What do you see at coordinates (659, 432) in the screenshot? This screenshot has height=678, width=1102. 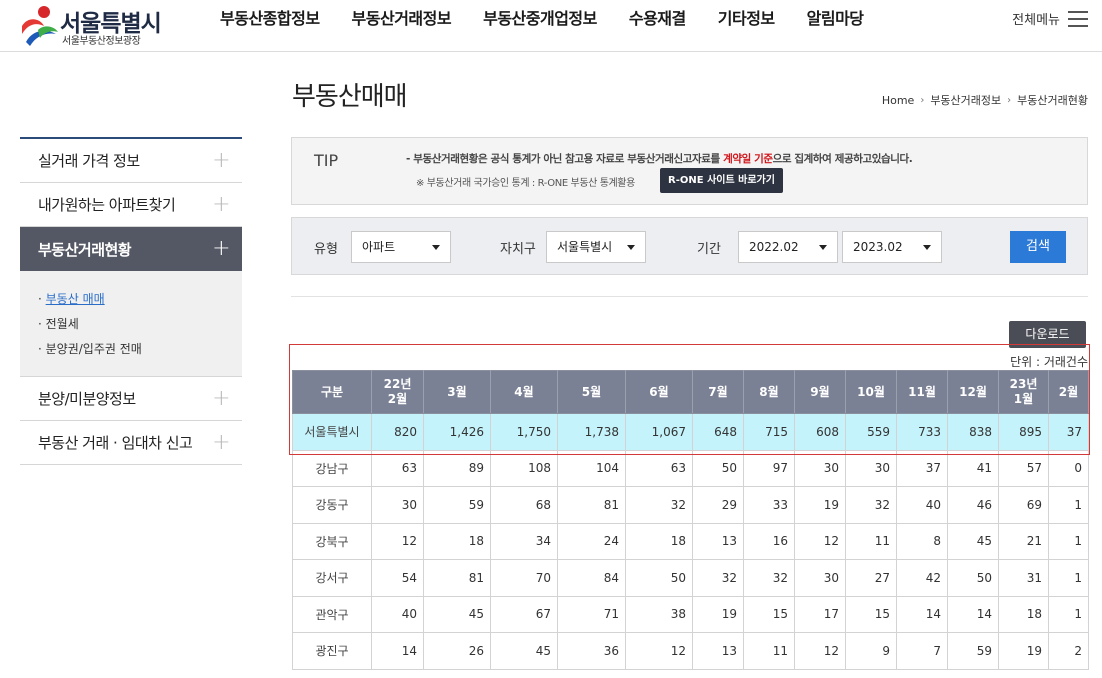 I see `table-cell-count: 1,067` at bounding box center [659, 432].